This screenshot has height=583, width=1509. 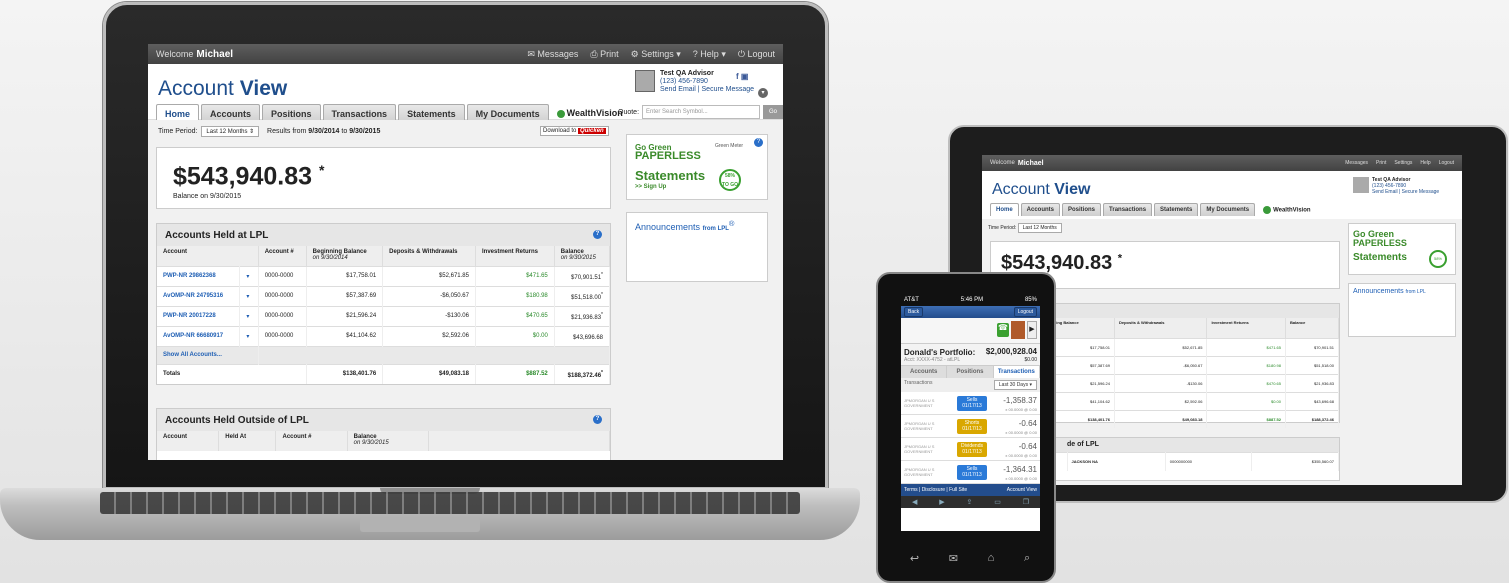 What do you see at coordinates (1039, 228) in the screenshot?
I see `time-period-select: Last 12 Months` at bounding box center [1039, 228].